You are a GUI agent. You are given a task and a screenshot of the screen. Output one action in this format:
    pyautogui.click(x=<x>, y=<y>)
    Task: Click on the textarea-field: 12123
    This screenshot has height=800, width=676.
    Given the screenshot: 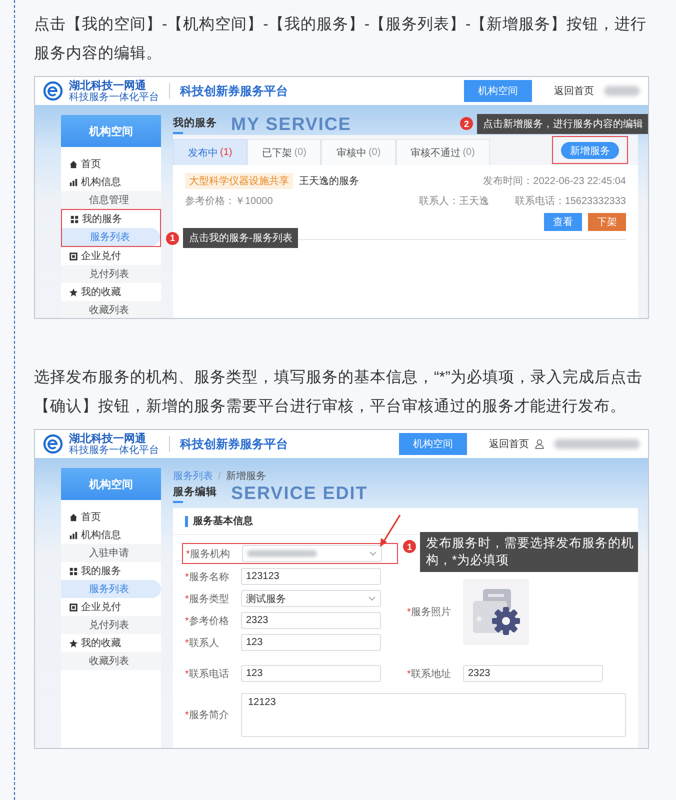 What is the action you would take?
    pyautogui.click(x=433, y=715)
    